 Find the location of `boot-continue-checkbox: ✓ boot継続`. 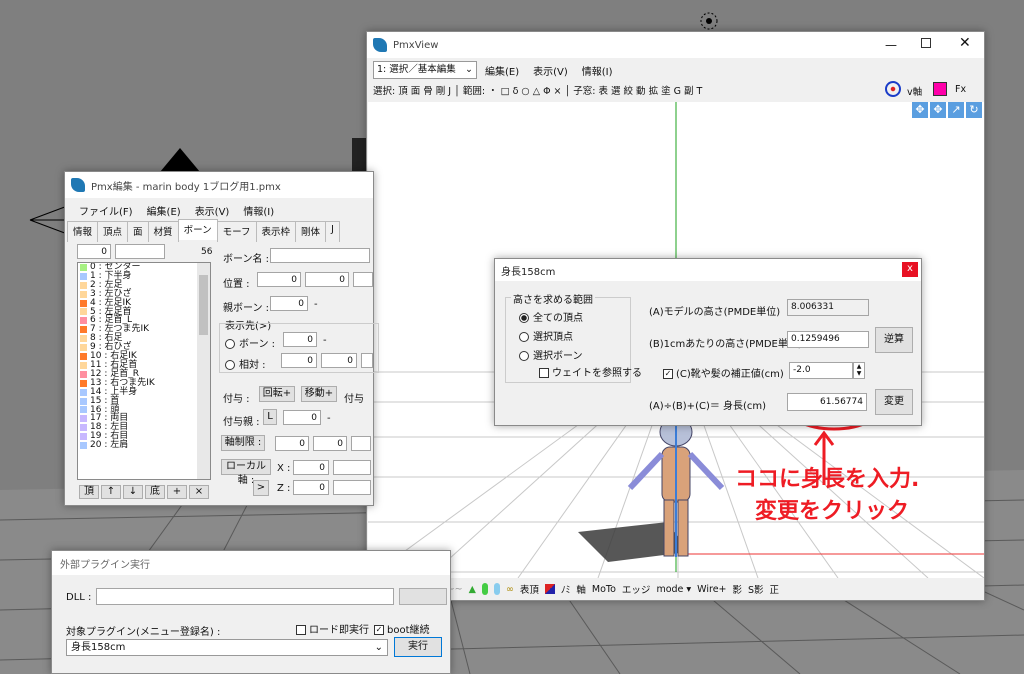

boot-continue-checkbox: ✓ boot継続 is located at coordinates (402, 628).